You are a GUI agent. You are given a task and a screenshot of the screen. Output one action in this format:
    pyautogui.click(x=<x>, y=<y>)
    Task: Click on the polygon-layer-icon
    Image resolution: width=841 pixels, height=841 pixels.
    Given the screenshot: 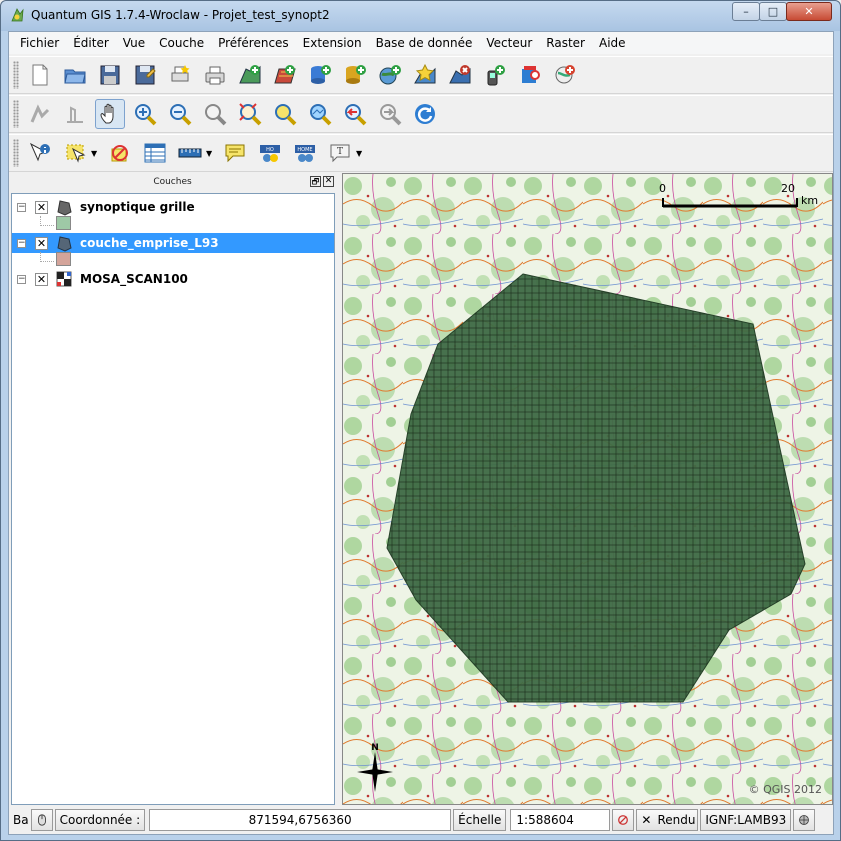 What is the action you would take?
    pyautogui.click(x=64, y=244)
    